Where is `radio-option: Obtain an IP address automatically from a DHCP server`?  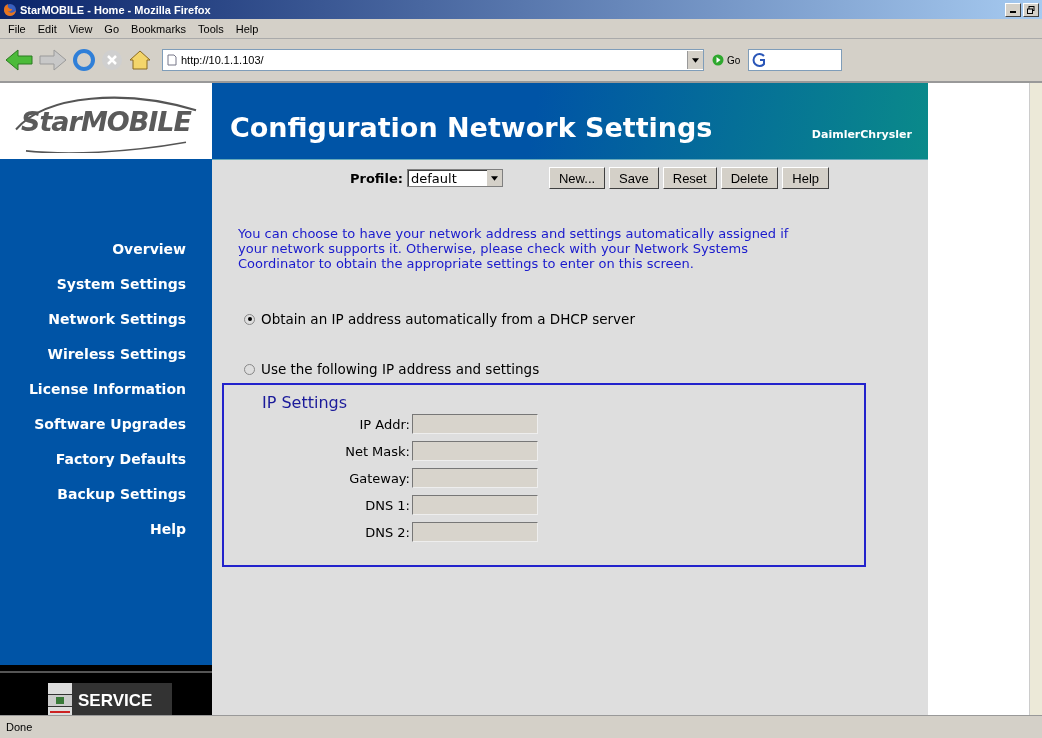
radio-option: Obtain an IP address automatically from a DHCP server is located at coordinates (586, 319).